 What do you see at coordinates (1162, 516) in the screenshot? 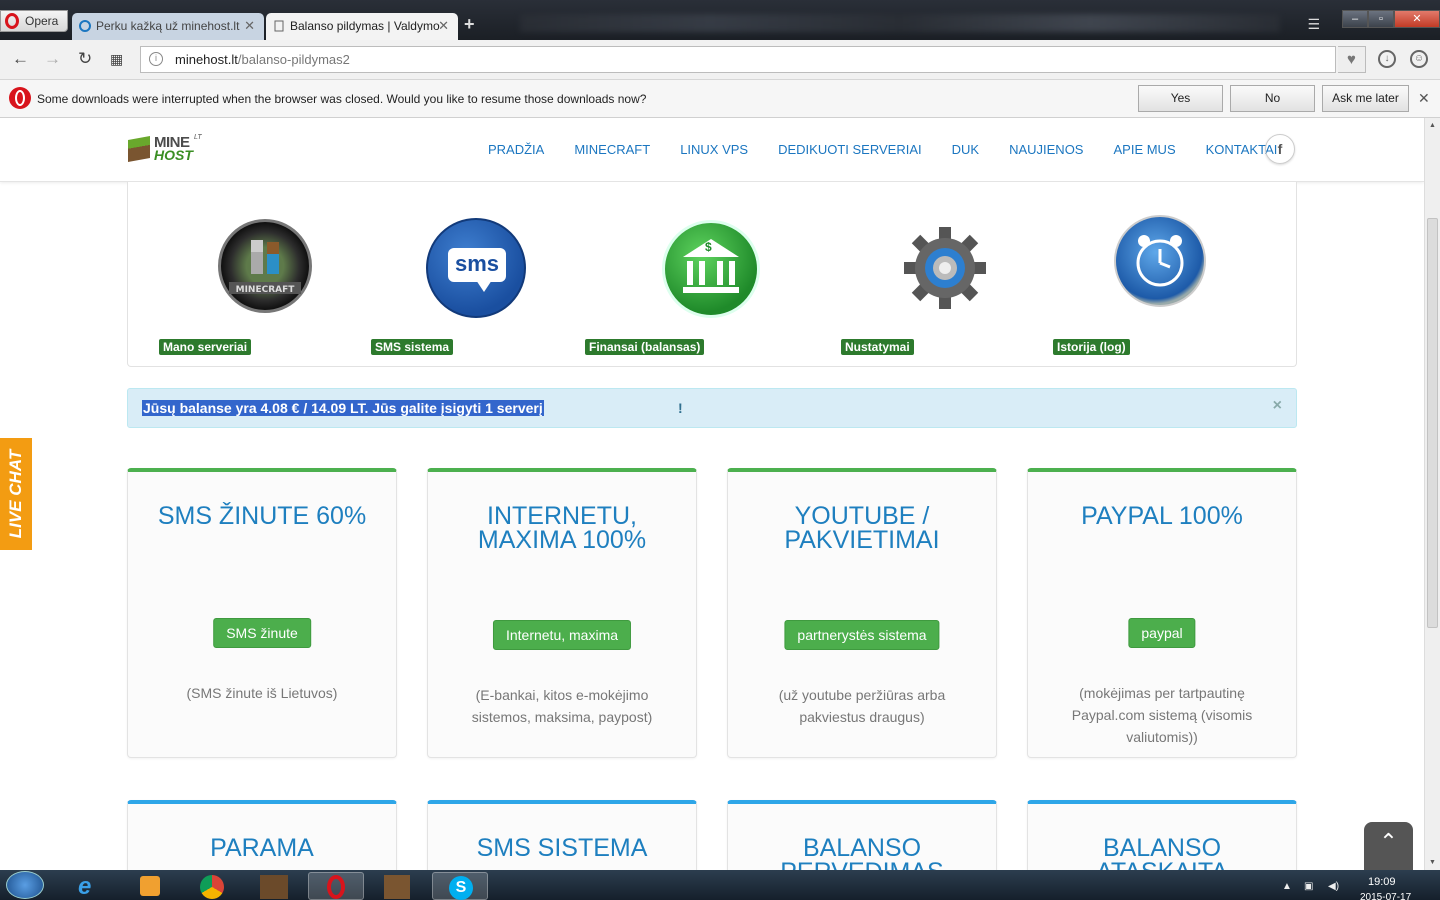
I see `card-title: PAYPAL 100%` at bounding box center [1162, 516].